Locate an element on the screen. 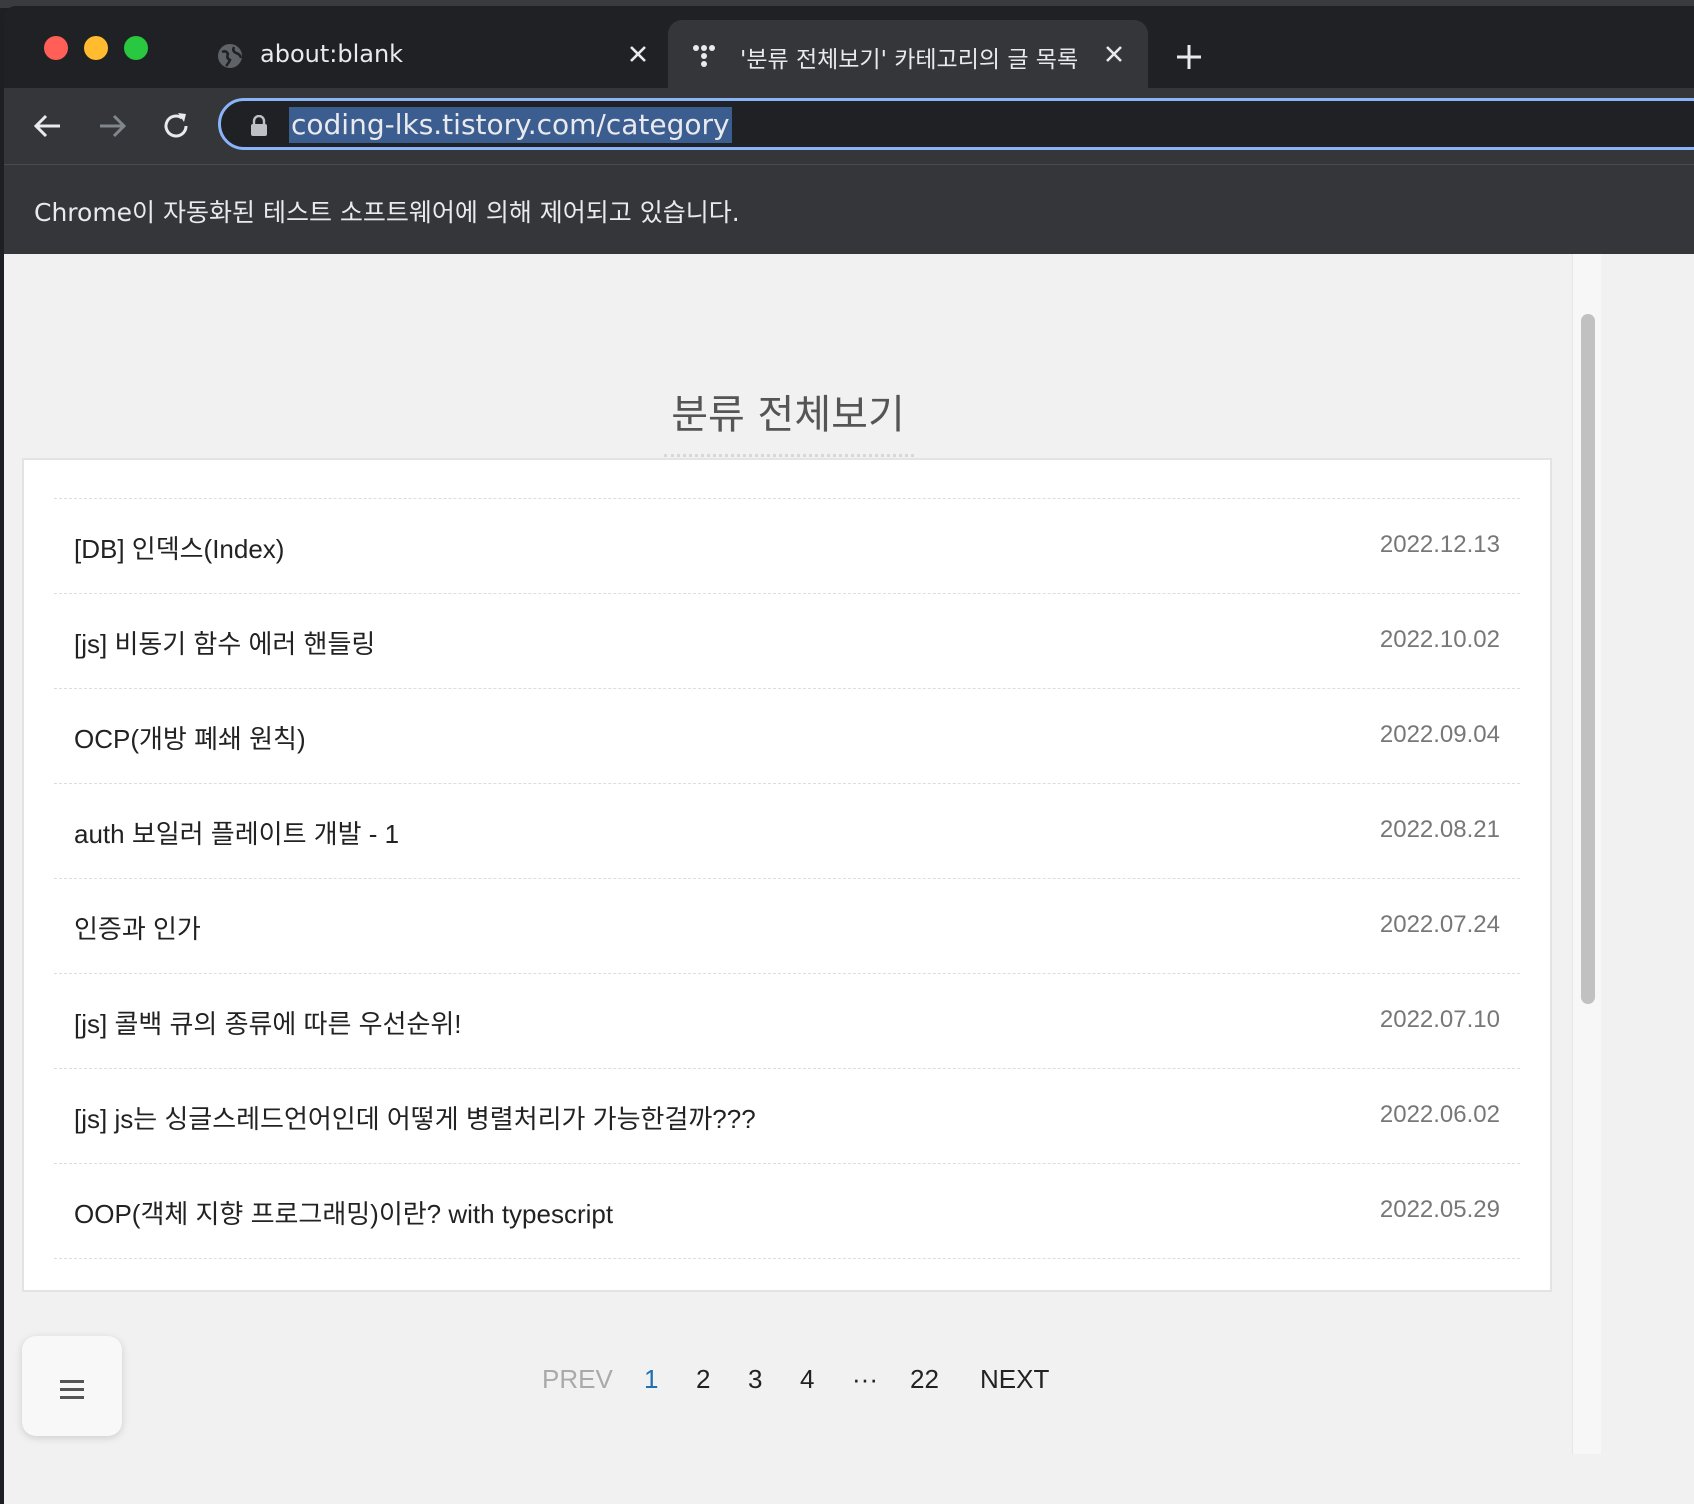 The image size is (1694, 1504). post-date: 2022.07.10 is located at coordinates (1439, 1019).